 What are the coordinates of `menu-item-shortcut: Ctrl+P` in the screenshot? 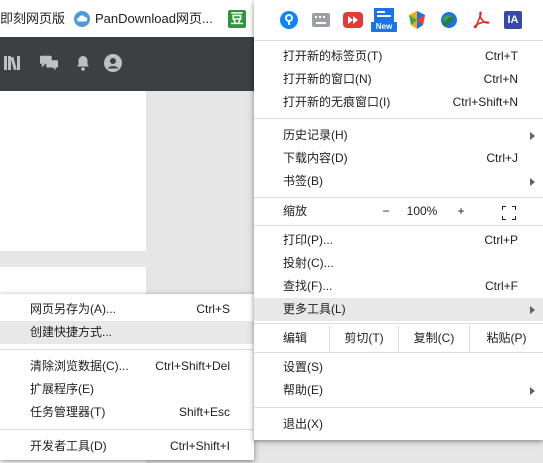 It's located at (501, 240).